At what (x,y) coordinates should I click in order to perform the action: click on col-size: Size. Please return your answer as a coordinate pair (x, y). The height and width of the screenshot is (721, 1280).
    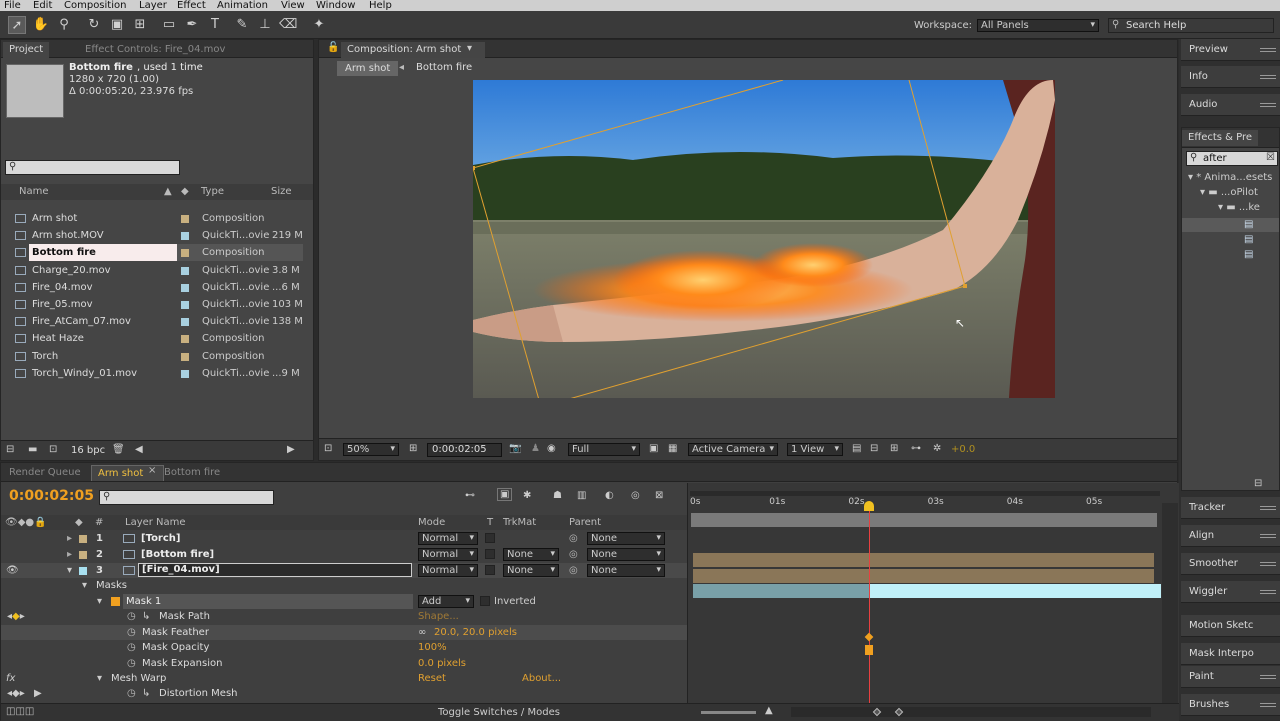
    Looking at the image, I should click on (281, 192).